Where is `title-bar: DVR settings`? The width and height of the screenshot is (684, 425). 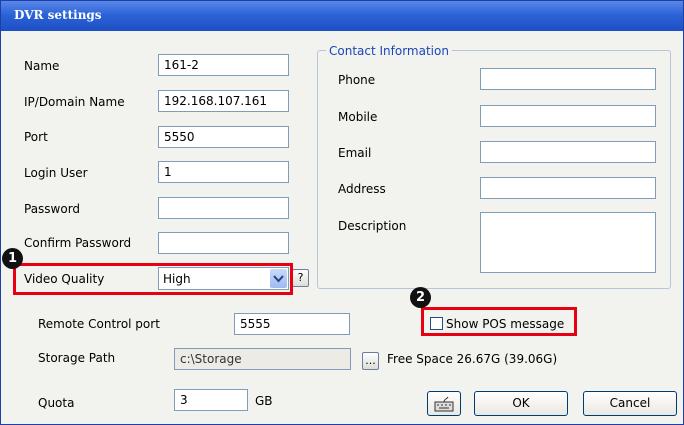 title-bar: DVR settings is located at coordinates (342, 16).